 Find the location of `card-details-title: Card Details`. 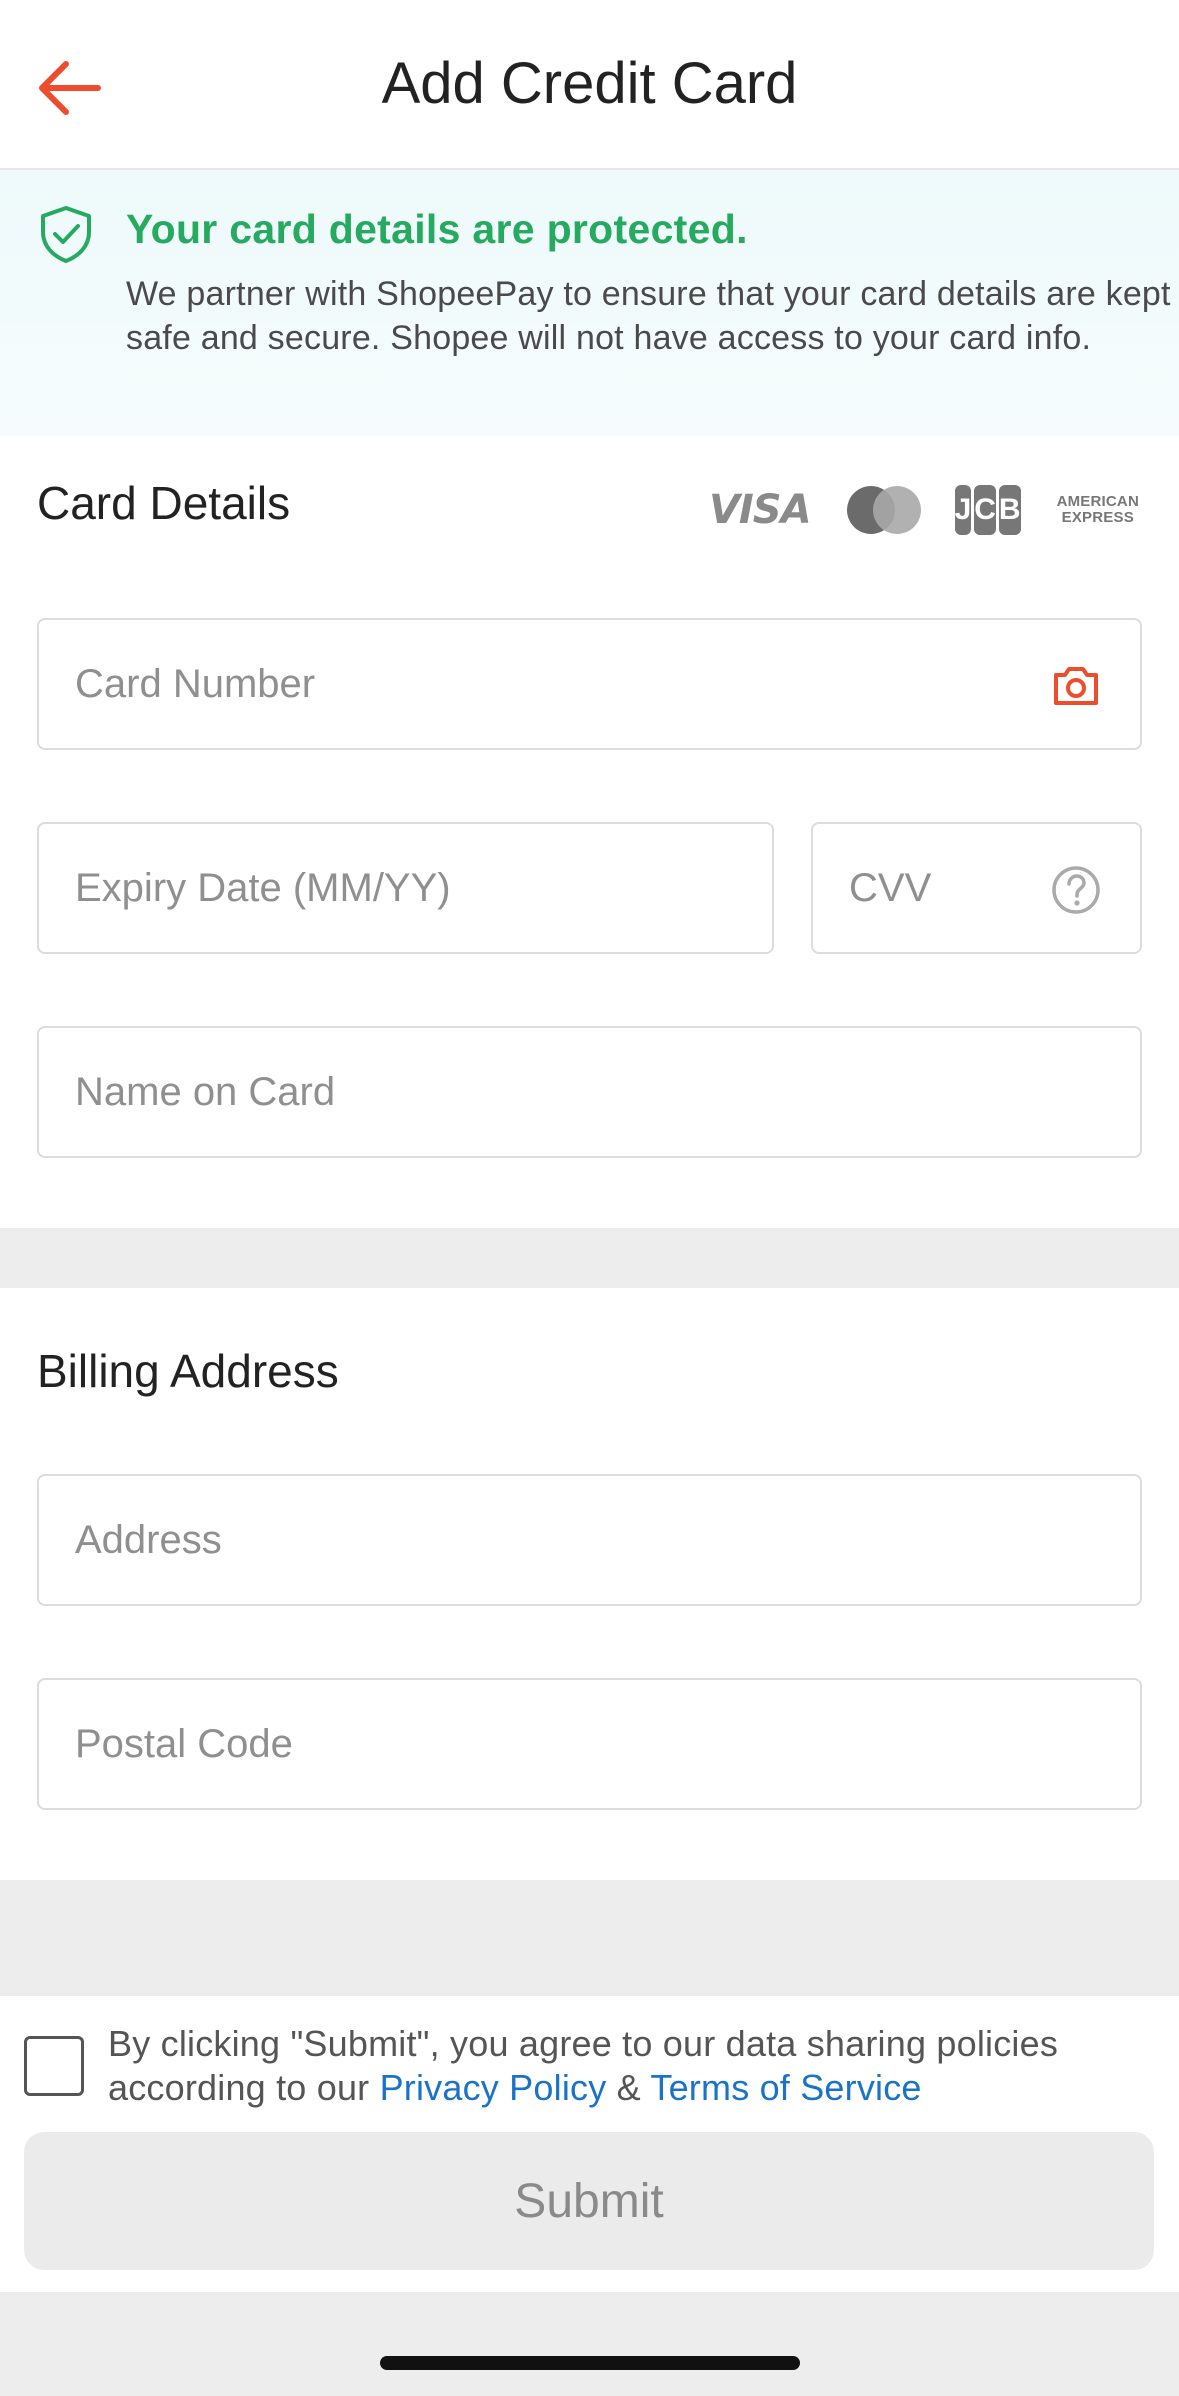

card-details-title: Card Details is located at coordinates (164, 503).